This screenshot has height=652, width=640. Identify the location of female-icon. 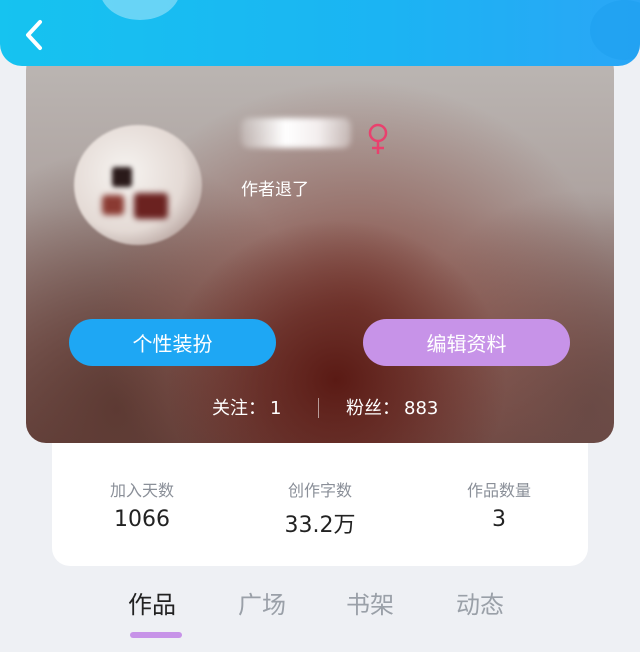
(378, 139).